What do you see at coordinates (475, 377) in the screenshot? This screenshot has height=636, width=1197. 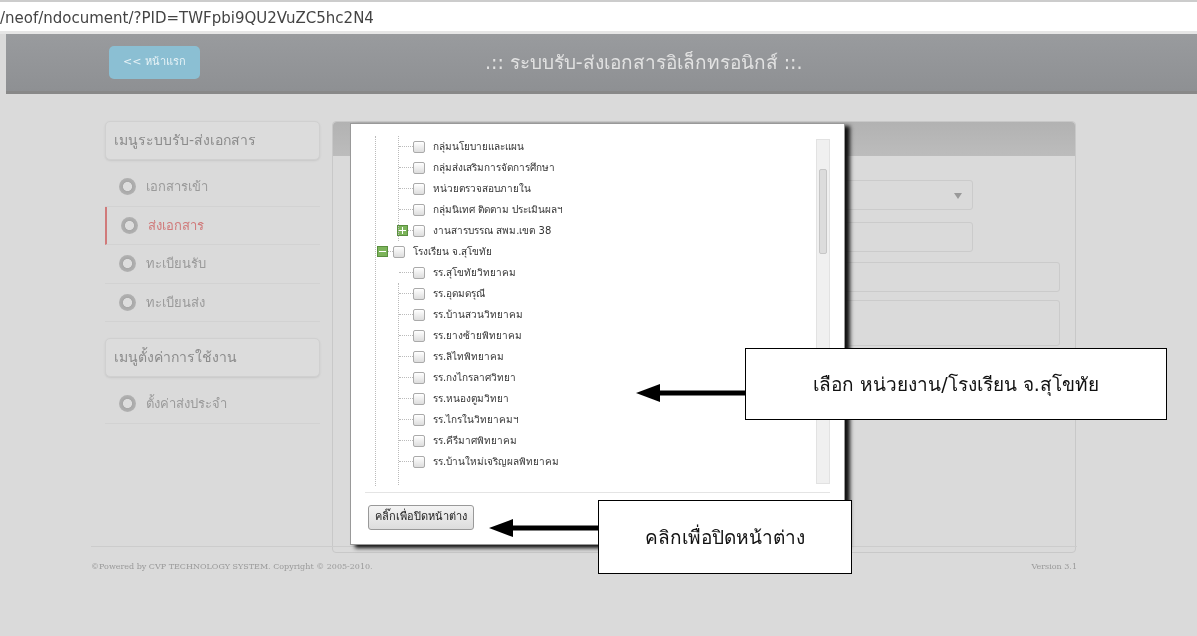 I see `tree-item: รร.กงไกรลาศวิทยา` at bounding box center [475, 377].